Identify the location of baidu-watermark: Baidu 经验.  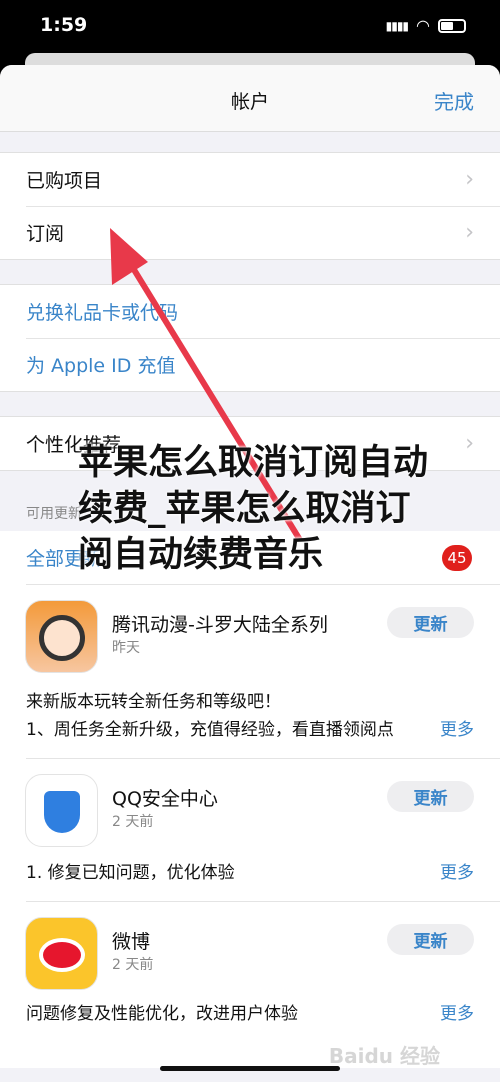
(384, 1056).